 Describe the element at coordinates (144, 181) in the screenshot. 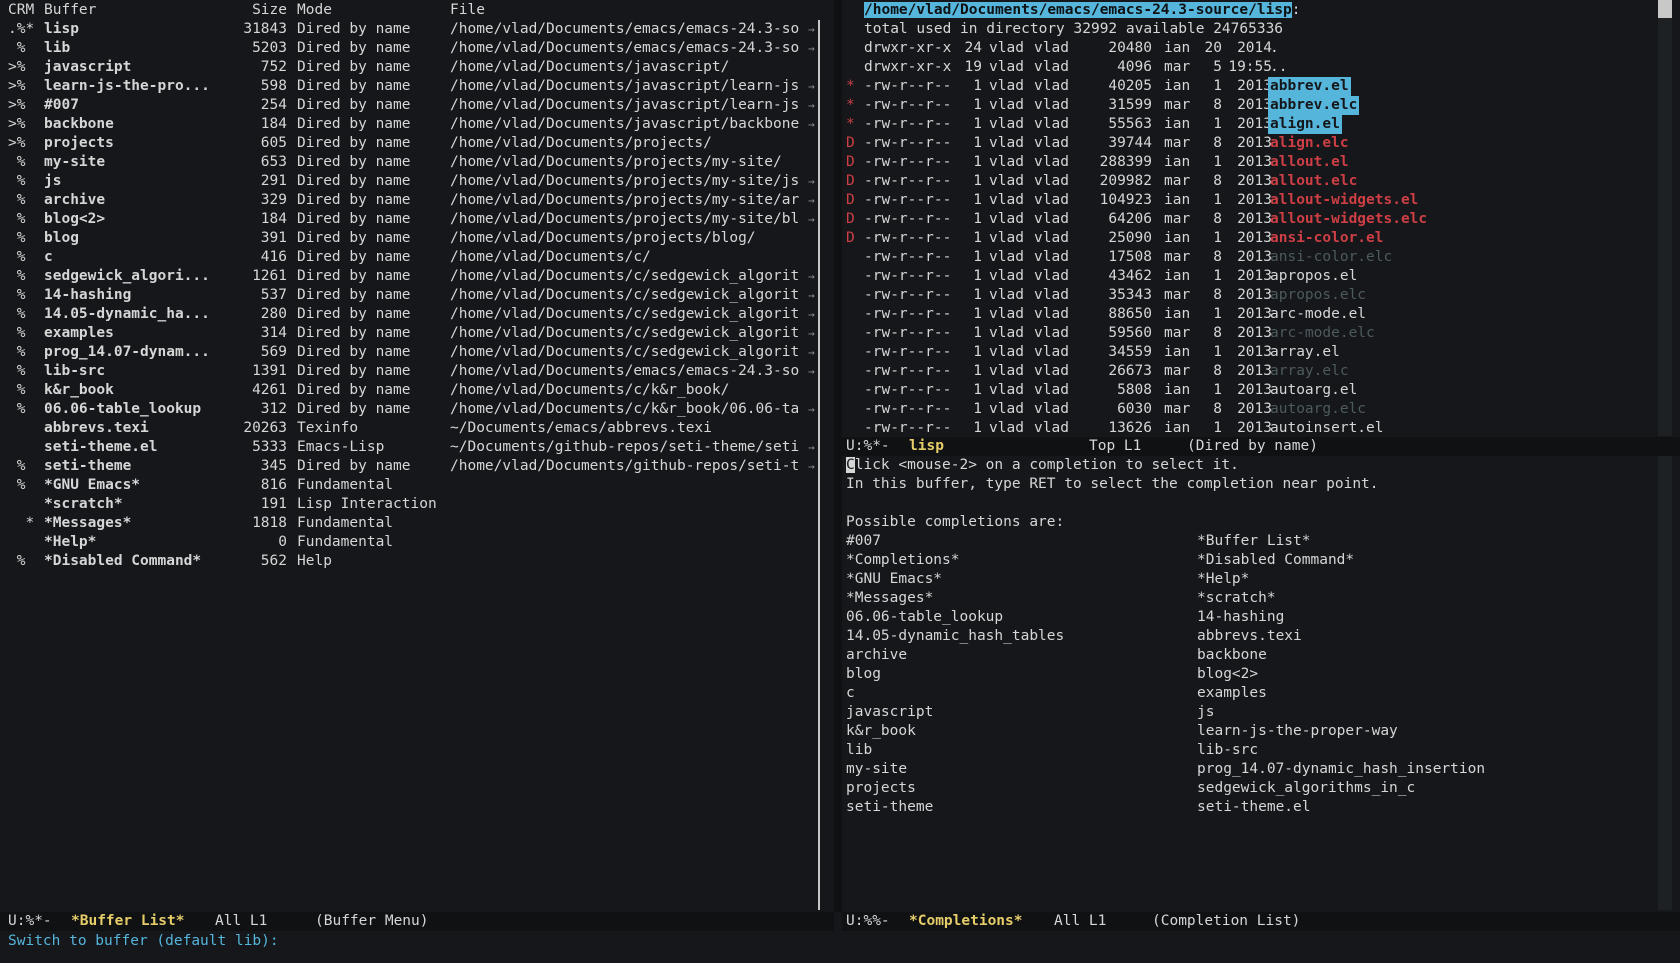

I see `buffer-name: js` at that location.